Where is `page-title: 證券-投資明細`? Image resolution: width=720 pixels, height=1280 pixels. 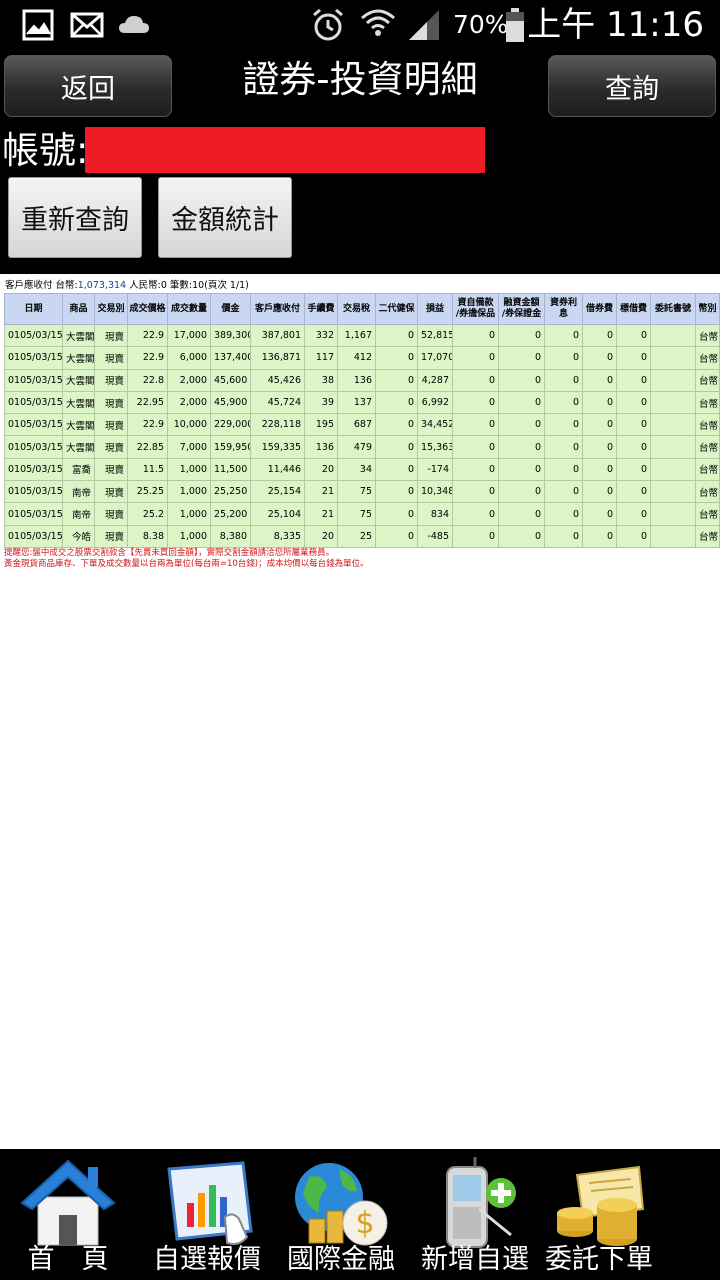 page-title: 證券-投資明細 is located at coordinates (360, 79).